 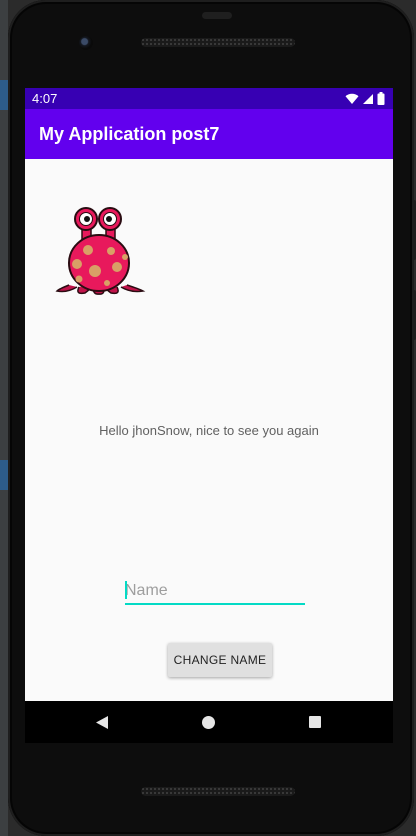 What do you see at coordinates (45, 98) in the screenshot?
I see `status-time: 4:07` at bounding box center [45, 98].